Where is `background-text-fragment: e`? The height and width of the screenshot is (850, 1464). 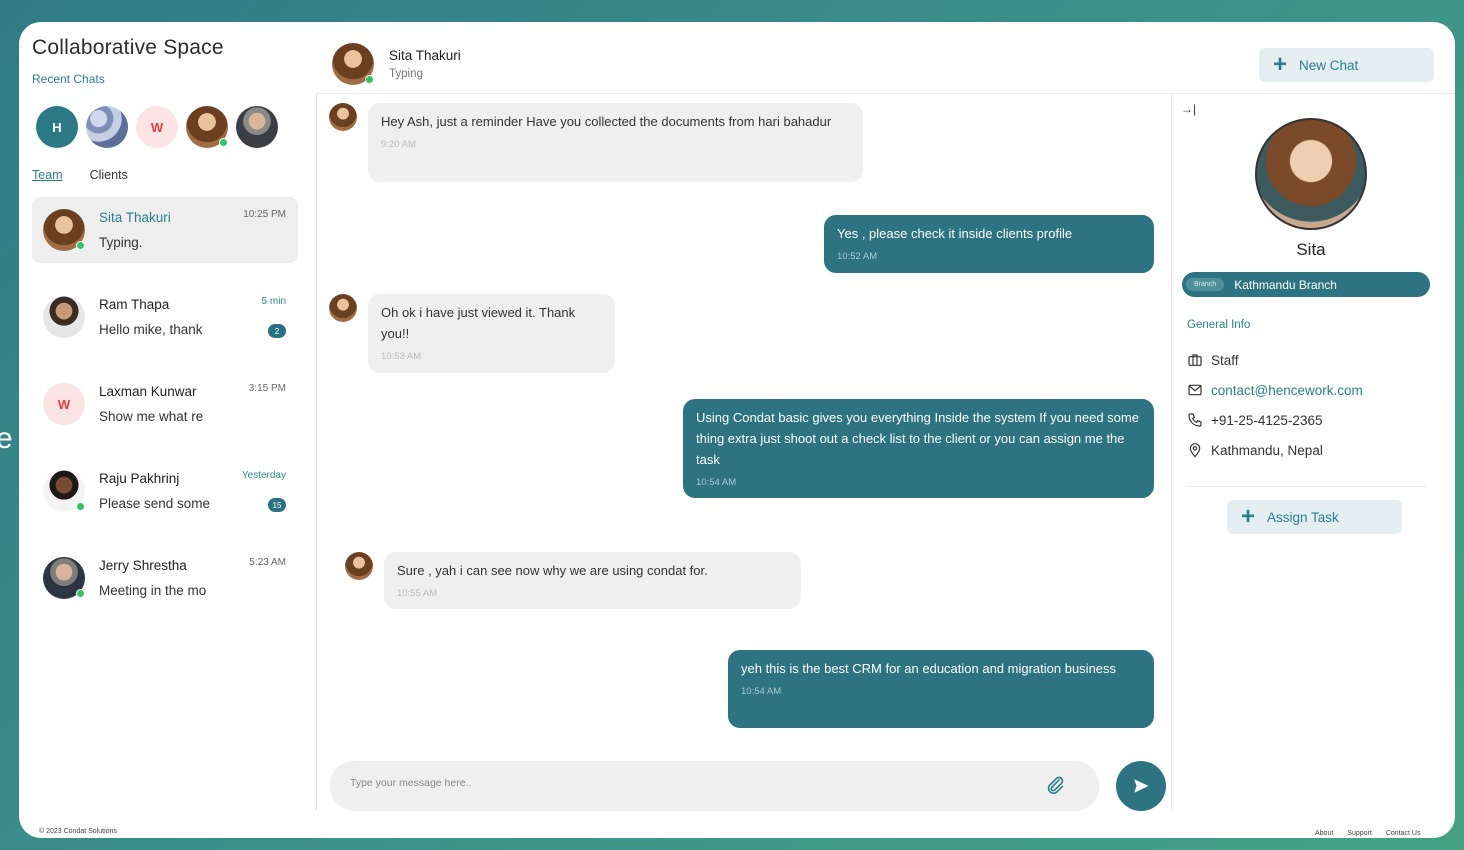
background-text-fragment: e is located at coordinates (6, 438).